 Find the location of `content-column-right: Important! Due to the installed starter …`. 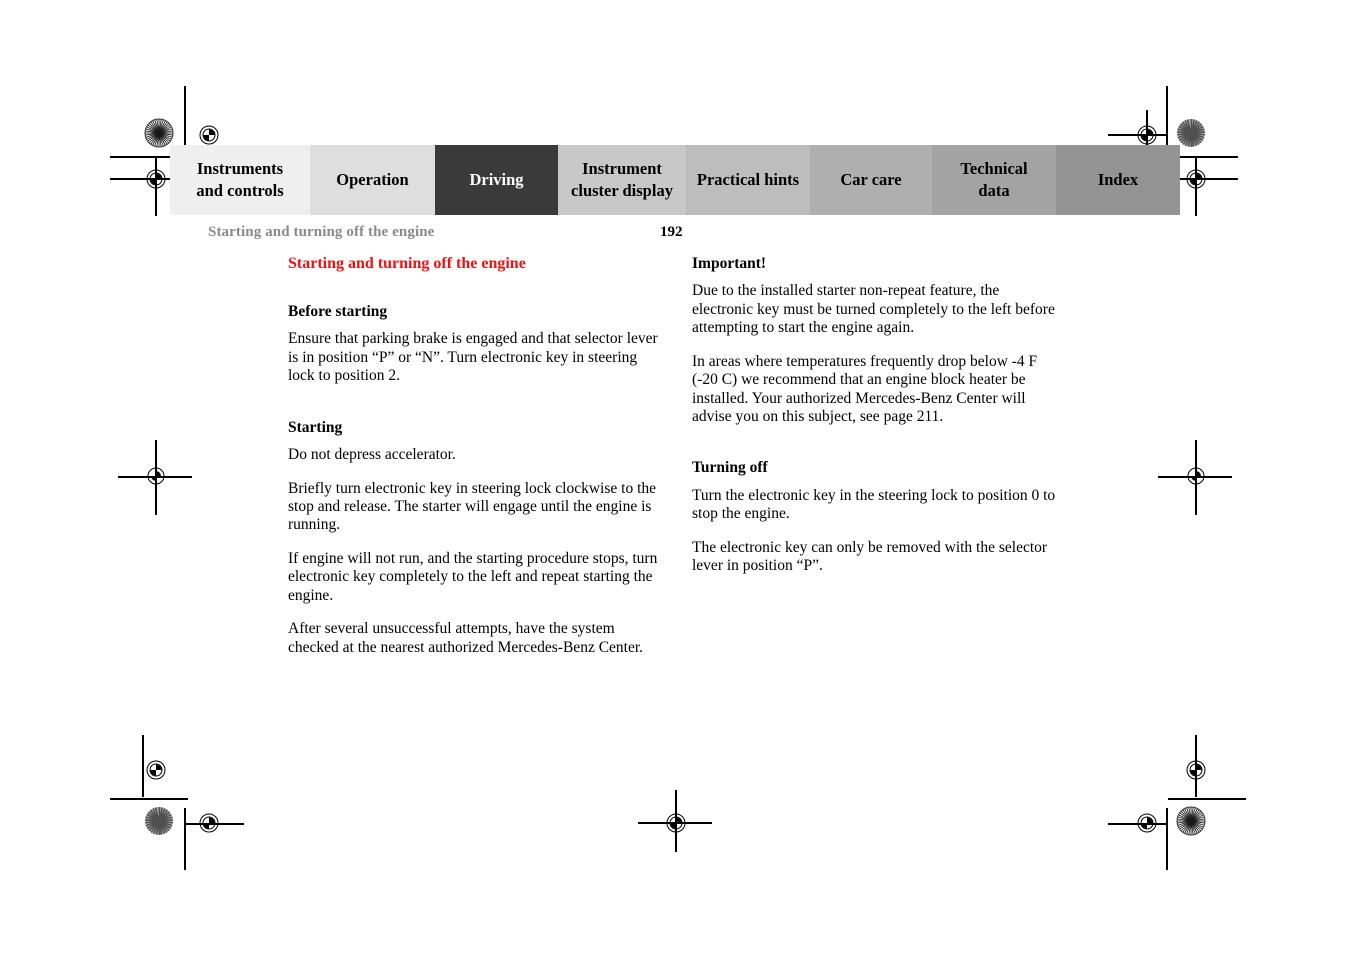

content-column-right: Important! Due to the installed starter … is located at coordinates (878, 415).